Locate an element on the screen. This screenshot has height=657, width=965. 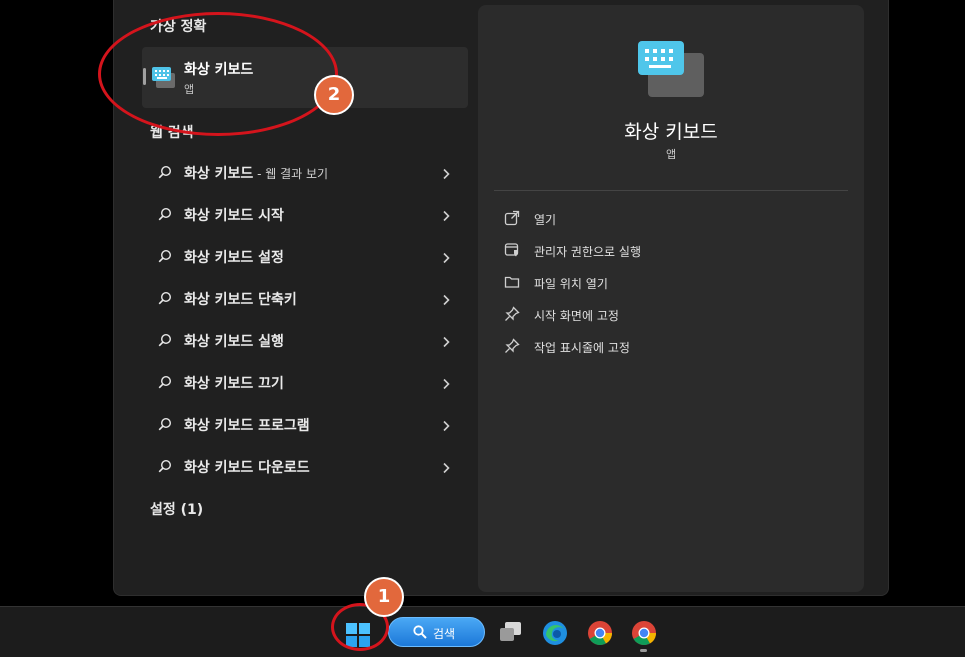
annotation-circle-best-match is located at coordinates (218, 74).